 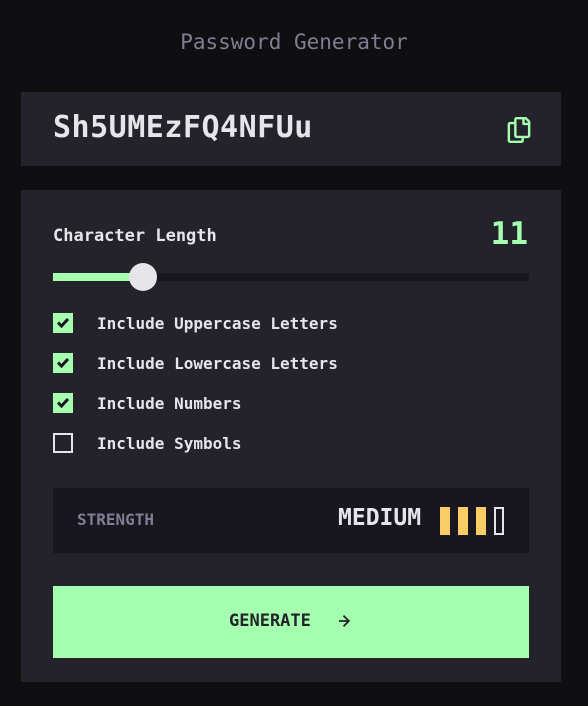 I want to click on option-label: Include Symbols, so click(x=169, y=443).